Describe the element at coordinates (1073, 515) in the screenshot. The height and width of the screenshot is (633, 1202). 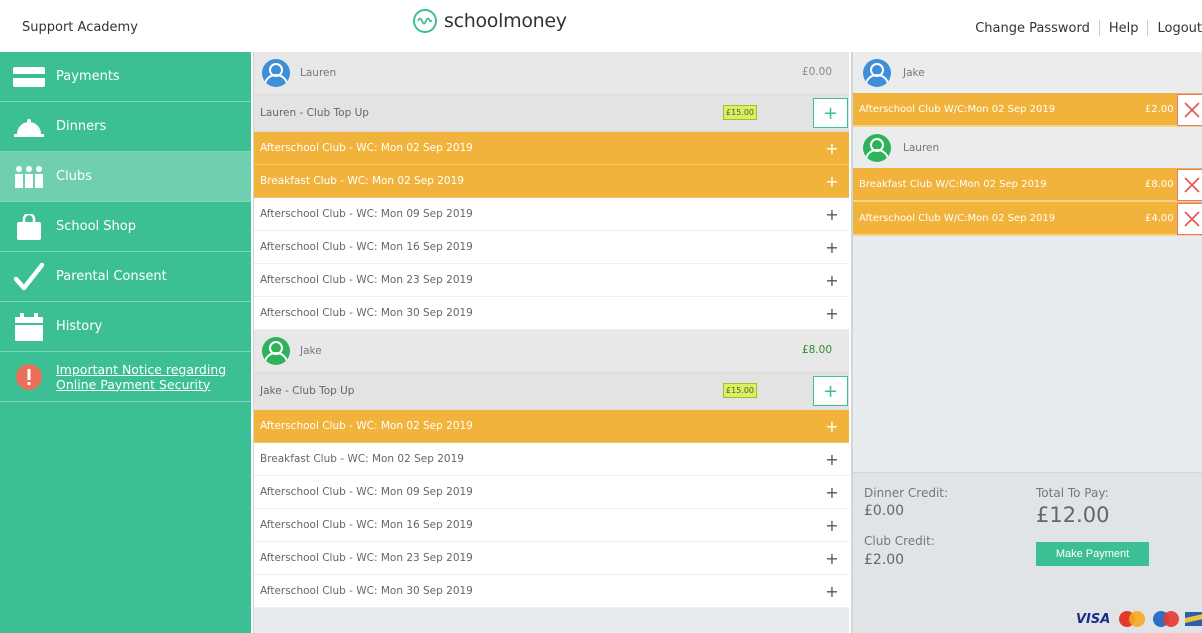
I see `total-to-pay-value: £12.00` at that location.